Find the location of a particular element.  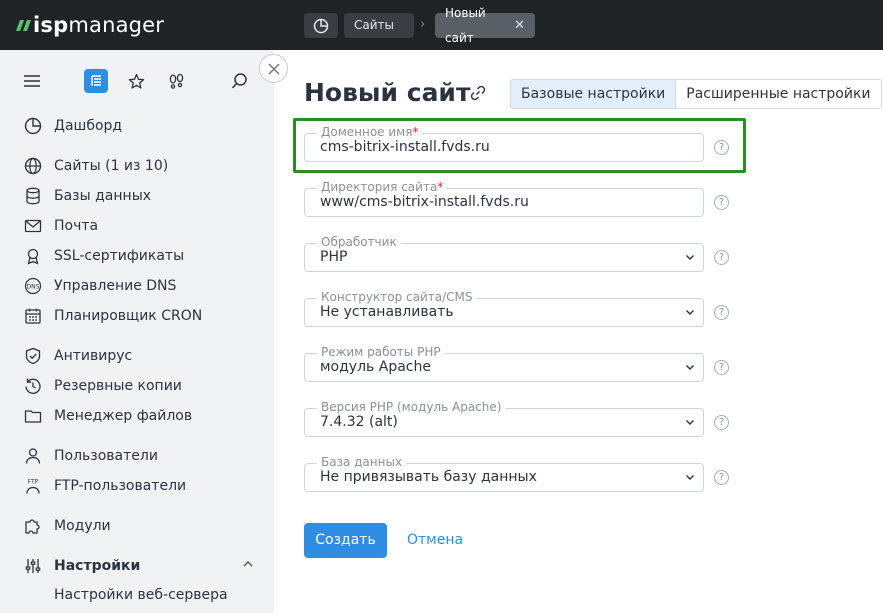

close-icon is located at coordinates (273, 68).